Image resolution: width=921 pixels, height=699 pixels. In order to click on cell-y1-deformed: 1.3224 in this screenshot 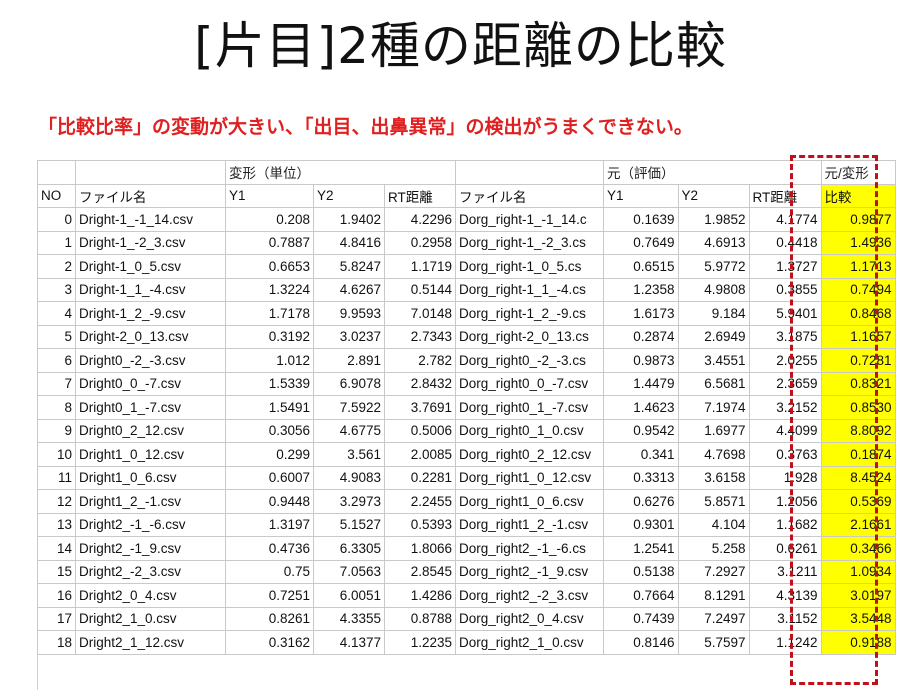, I will do `click(269, 289)`.